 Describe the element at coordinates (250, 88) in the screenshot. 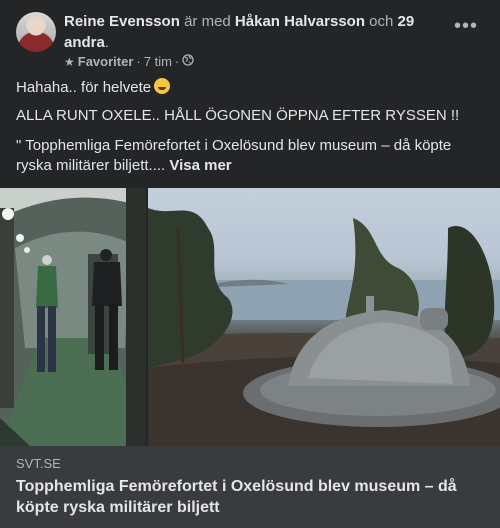

I see `post-line-1: Hahaha.. för helvete` at that location.